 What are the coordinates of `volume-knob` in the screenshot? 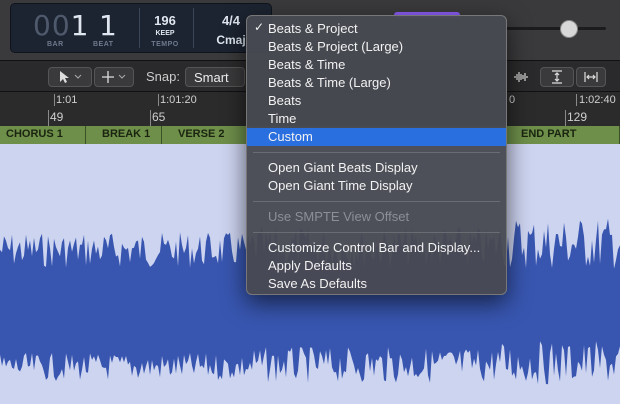 It's located at (569, 29).